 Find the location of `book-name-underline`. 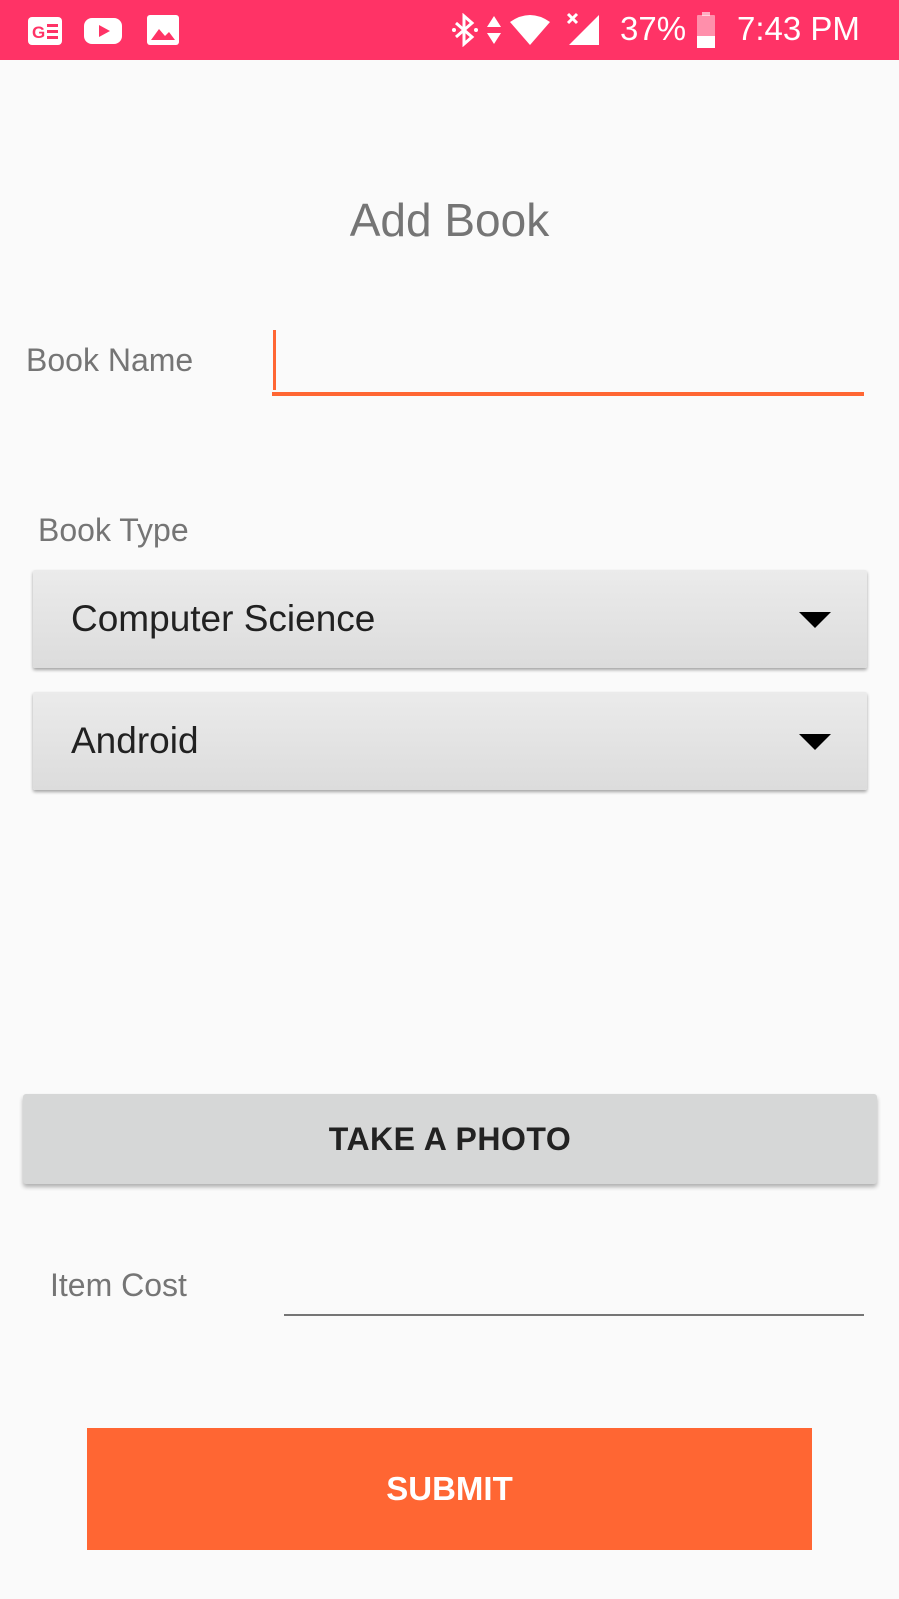

book-name-underline is located at coordinates (568, 394).